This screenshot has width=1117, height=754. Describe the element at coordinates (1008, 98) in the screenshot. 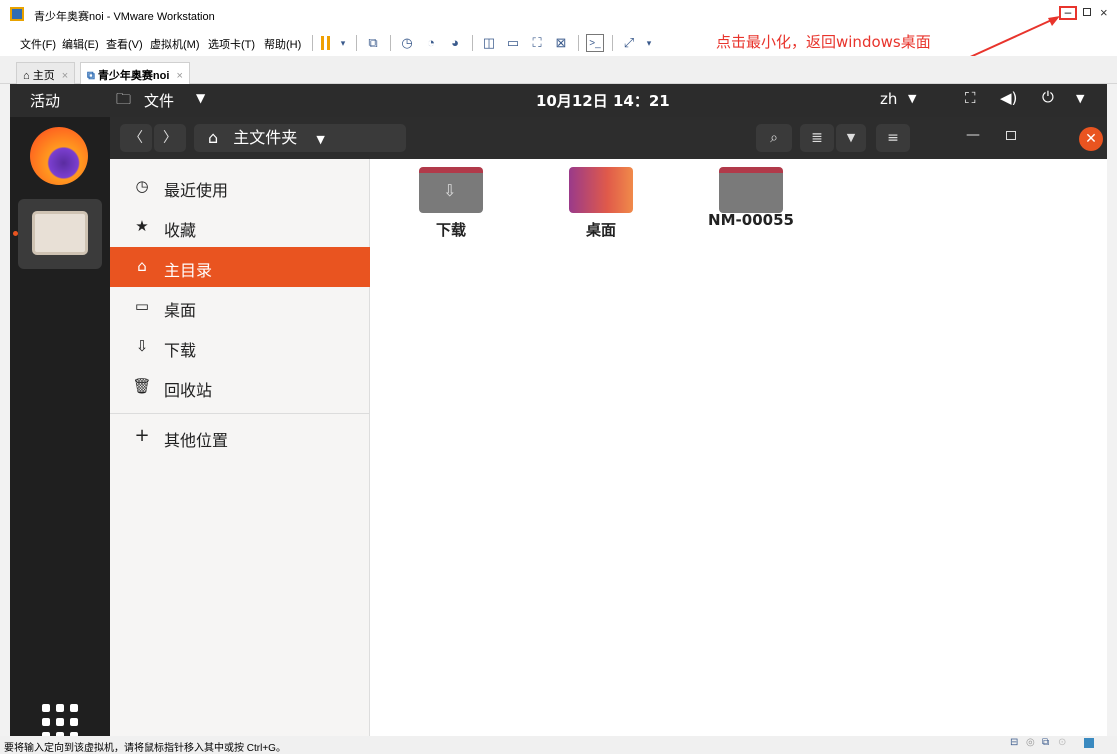

I see `volume-icon: ◀)` at that location.